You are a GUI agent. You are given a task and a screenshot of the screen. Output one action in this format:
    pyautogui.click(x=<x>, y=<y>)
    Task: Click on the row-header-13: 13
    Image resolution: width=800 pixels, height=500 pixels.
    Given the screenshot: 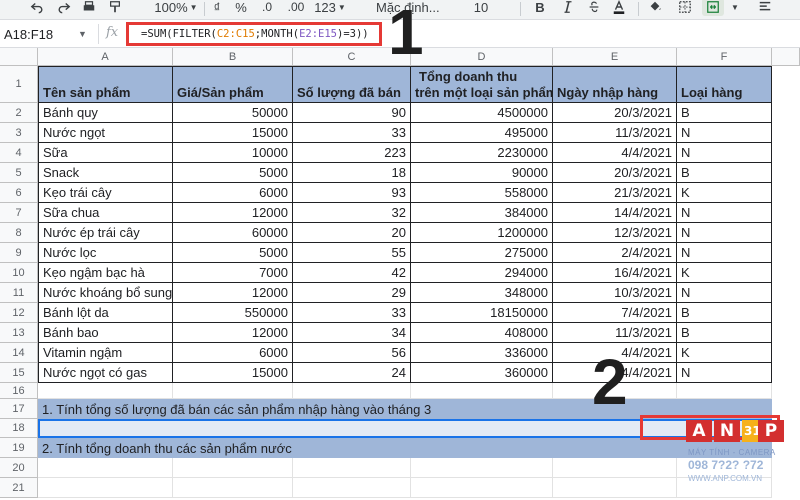 What is the action you would take?
    pyautogui.click(x=19, y=333)
    